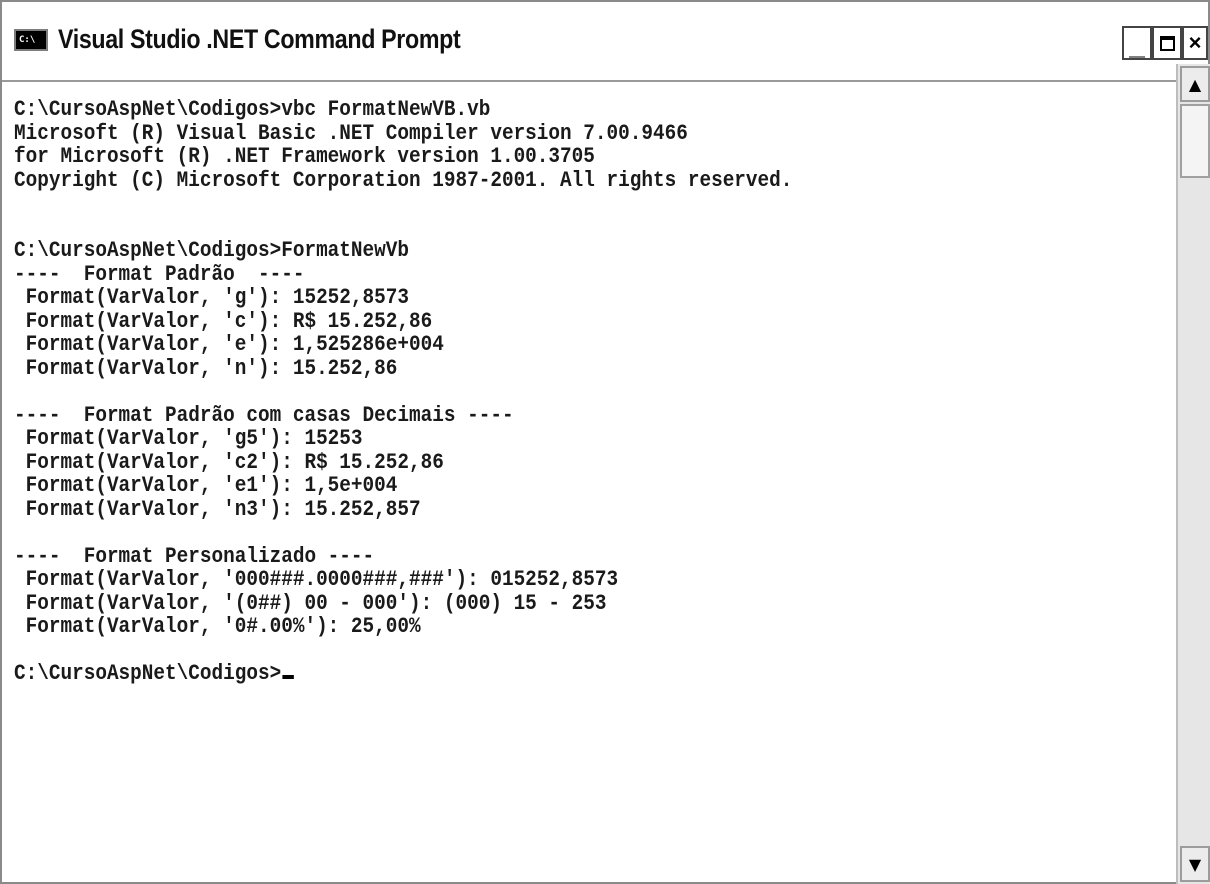 Image resolution: width=1210 pixels, height=884 pixels. What do you see at coordinates (148, 673) in the screenshot?
I see `console-line: C:\CursoAspNet\Codigos>` at bounding box center [148, 673].